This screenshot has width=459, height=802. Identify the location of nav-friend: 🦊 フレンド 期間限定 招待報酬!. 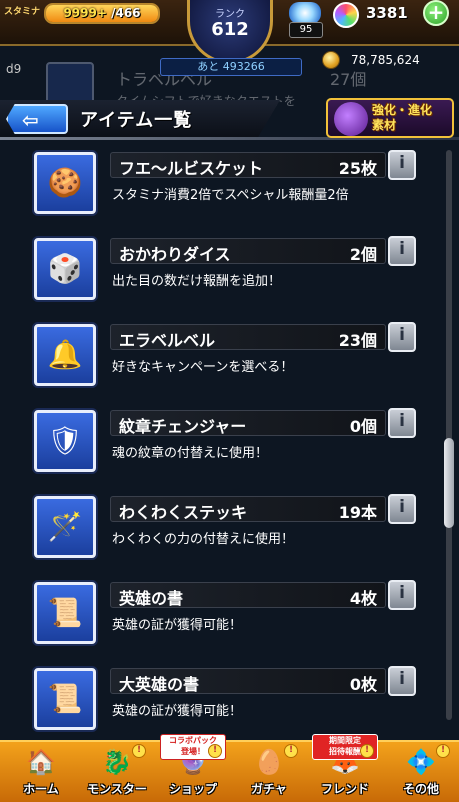
(345, 768).